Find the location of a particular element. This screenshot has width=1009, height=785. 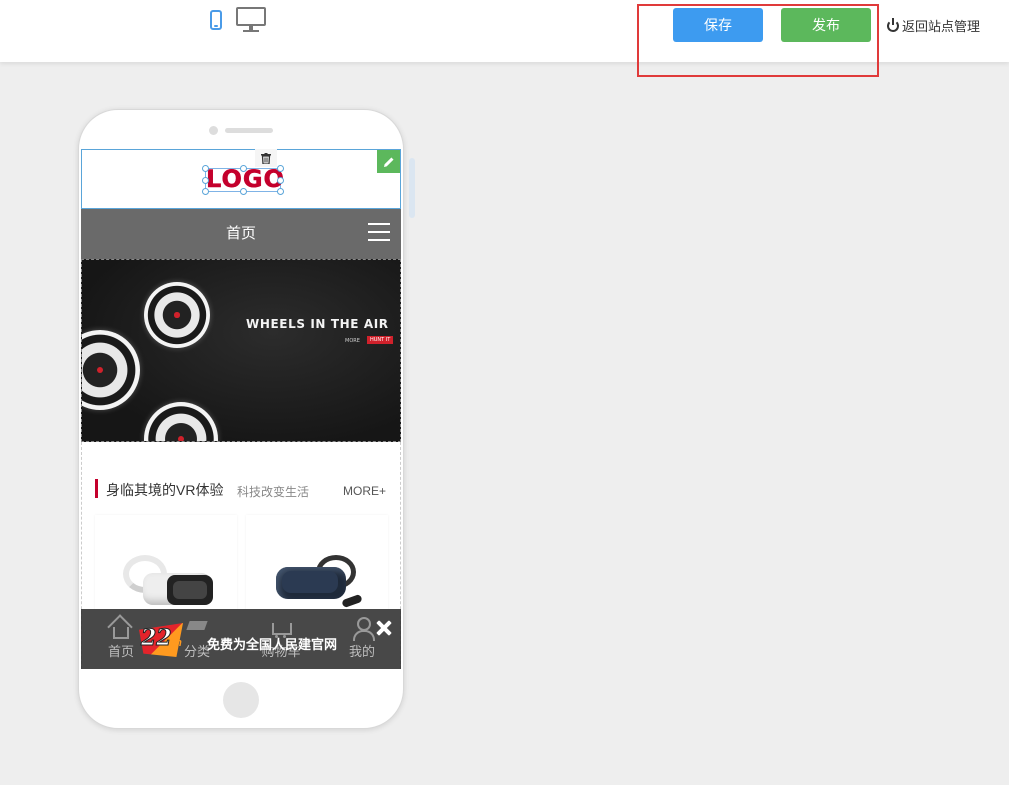

hamburger-menu-icon is located at coordinates (379, 233).